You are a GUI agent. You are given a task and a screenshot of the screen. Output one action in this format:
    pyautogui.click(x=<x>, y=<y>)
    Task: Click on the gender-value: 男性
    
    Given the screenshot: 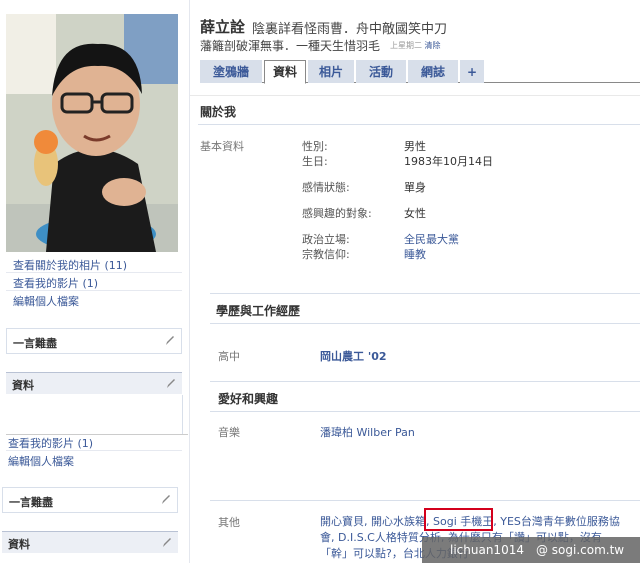 What is the action you would take?
    pyautogui.click(x=415, y=146)
    